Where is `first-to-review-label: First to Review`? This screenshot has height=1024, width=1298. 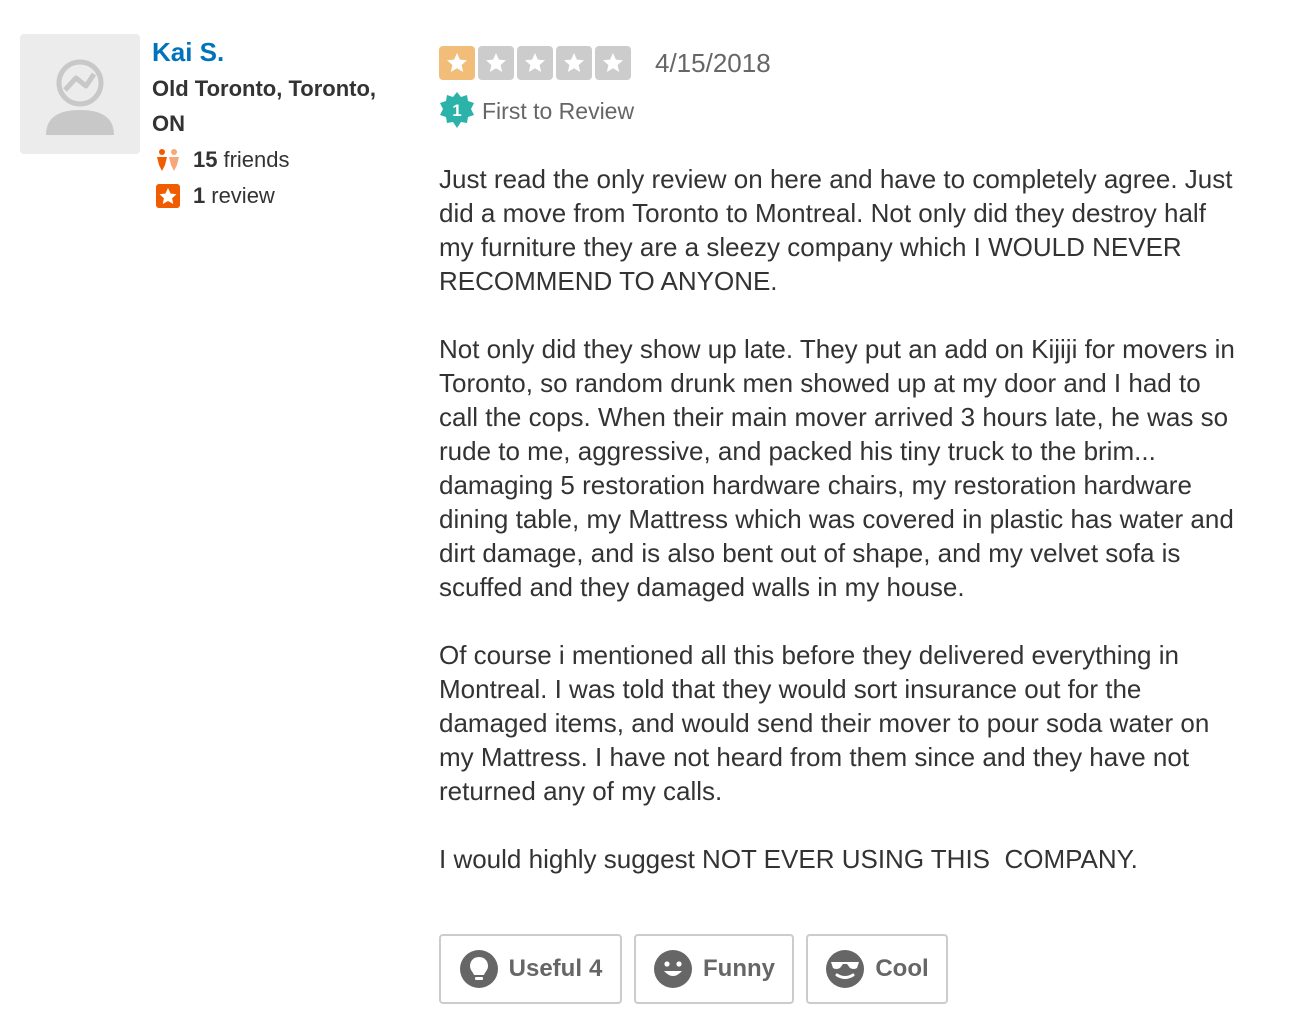
first-to-review-label: First to Review is located at coordinates (558, 111).